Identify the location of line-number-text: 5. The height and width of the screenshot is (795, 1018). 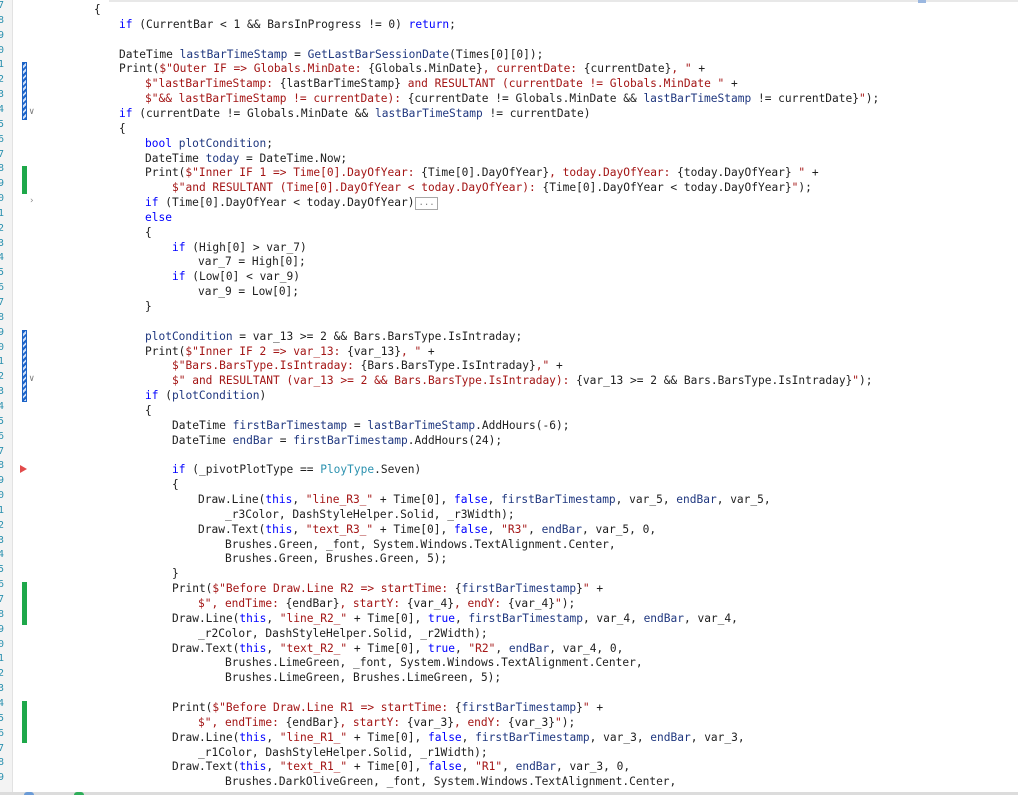
(2, 421).